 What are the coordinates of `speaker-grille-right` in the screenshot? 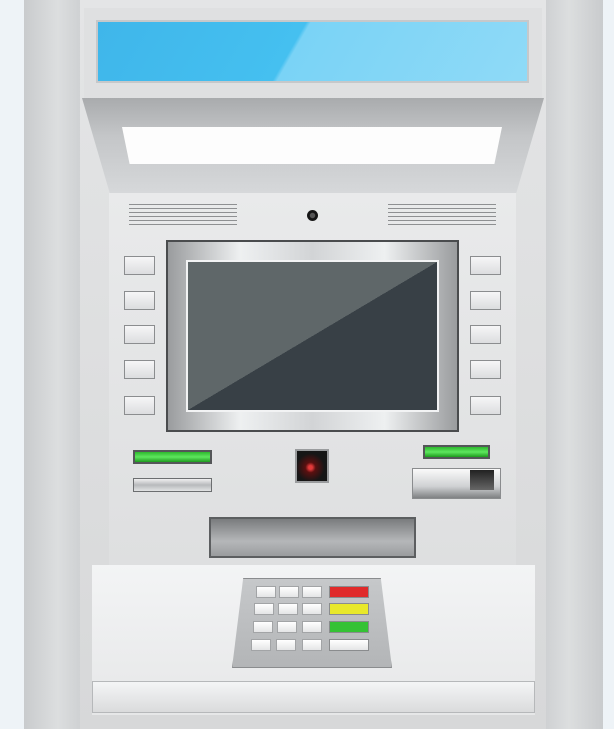 It's located at (442, 216).